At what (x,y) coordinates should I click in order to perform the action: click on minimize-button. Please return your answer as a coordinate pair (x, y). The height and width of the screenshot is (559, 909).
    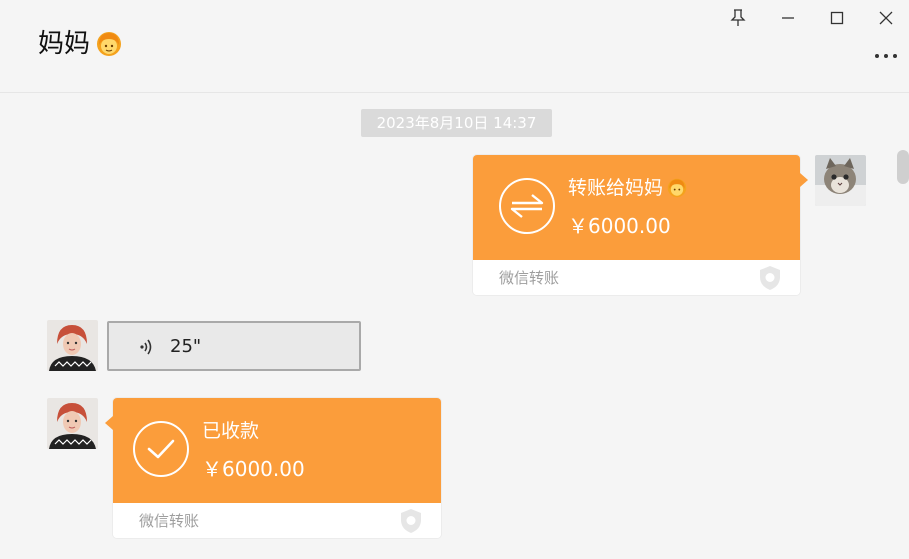
    Looking at the image, I should click on (788, 18).